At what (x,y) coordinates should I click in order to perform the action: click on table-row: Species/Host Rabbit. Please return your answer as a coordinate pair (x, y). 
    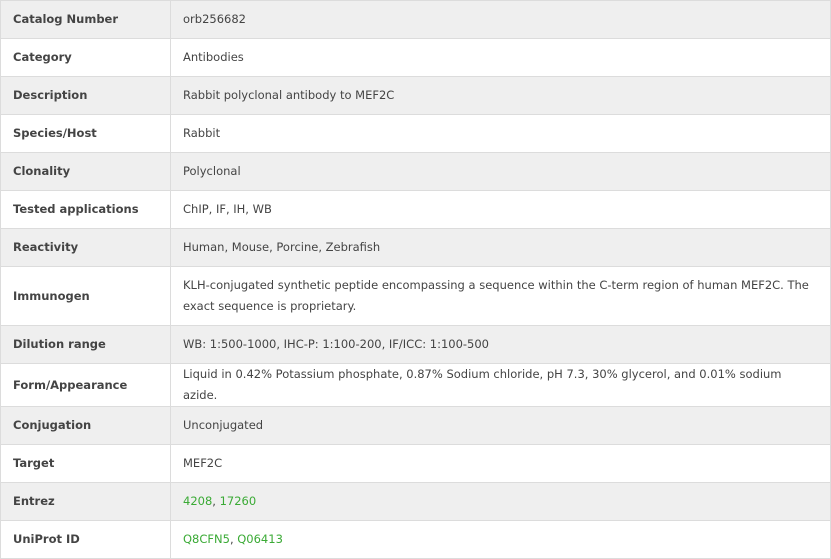
    Looking at the image, I should click on (415, 133).